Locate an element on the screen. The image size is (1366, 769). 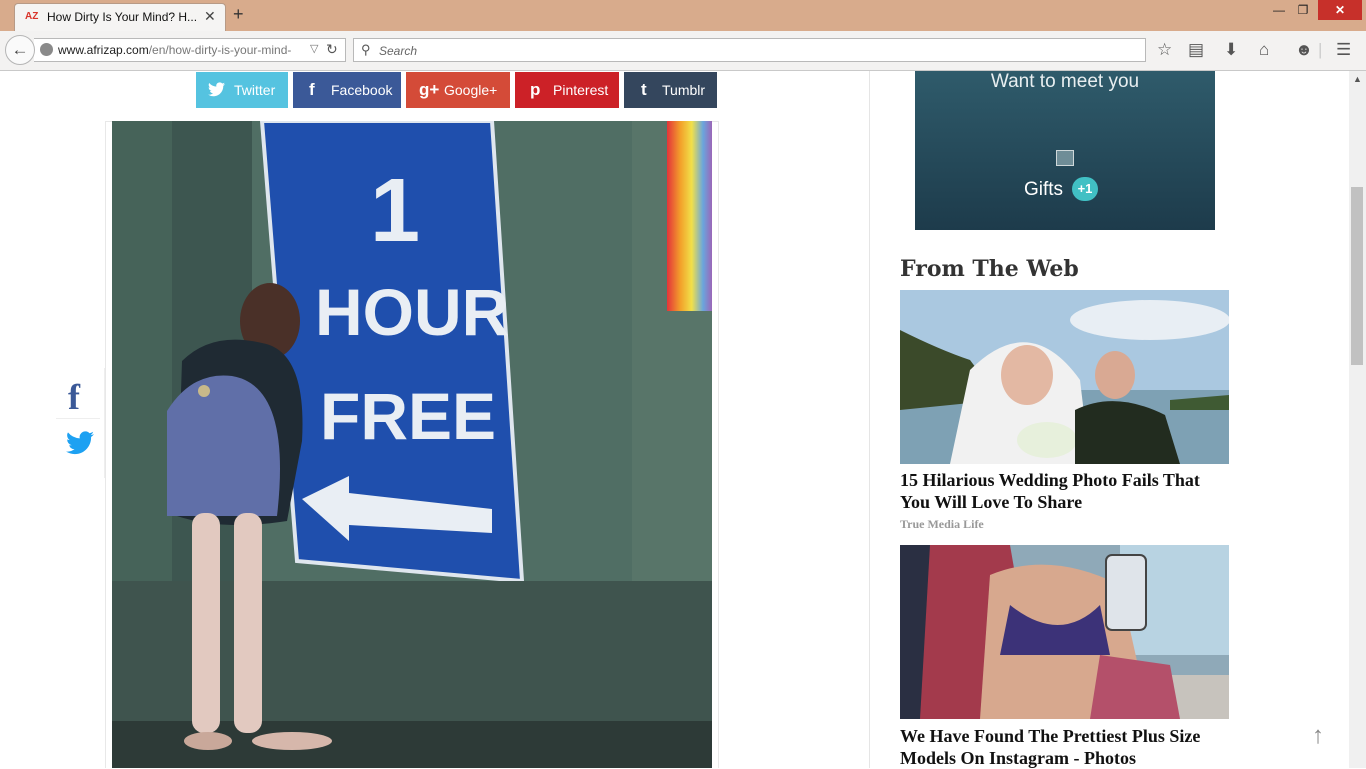
browser-tab: AZ How Dirty Is Your Mind? H... ✕ is located at coordinates (120, 17).